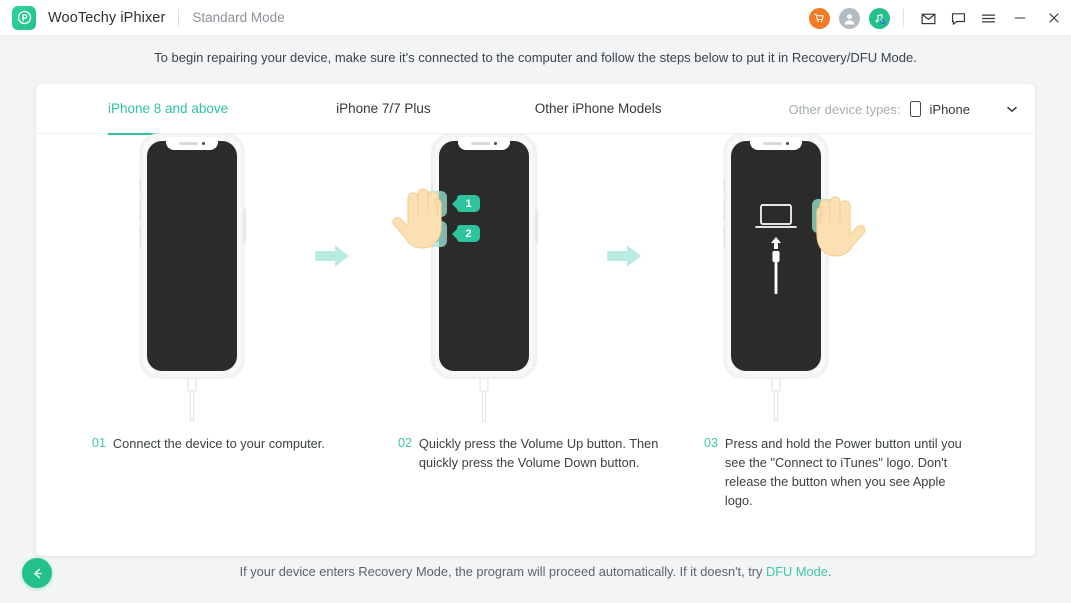 The height and width of the screenshot is (603, 1071). What do you see at coordinates (179, 17) in the screenshot?
I see `title-divider` at bounding box center [179, 17].